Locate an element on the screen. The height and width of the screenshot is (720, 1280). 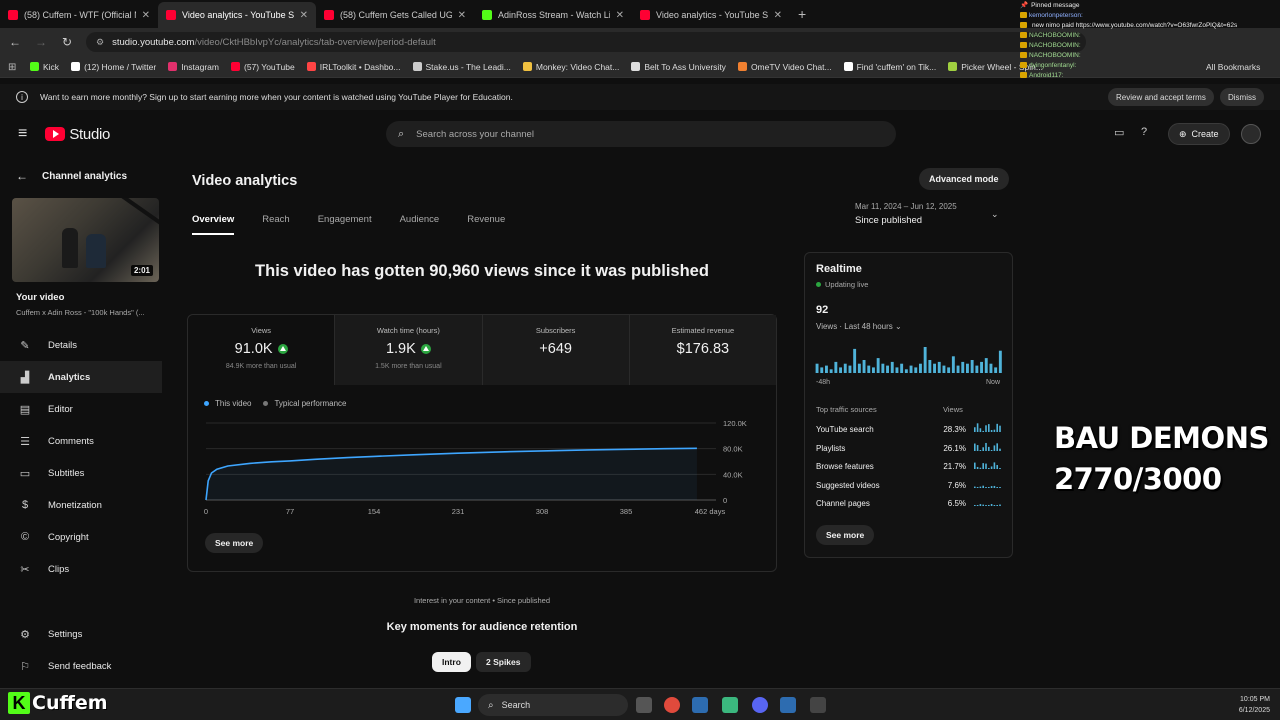
bookmark-item: (12) Home / Twitter is located at coordinates (113, 67).